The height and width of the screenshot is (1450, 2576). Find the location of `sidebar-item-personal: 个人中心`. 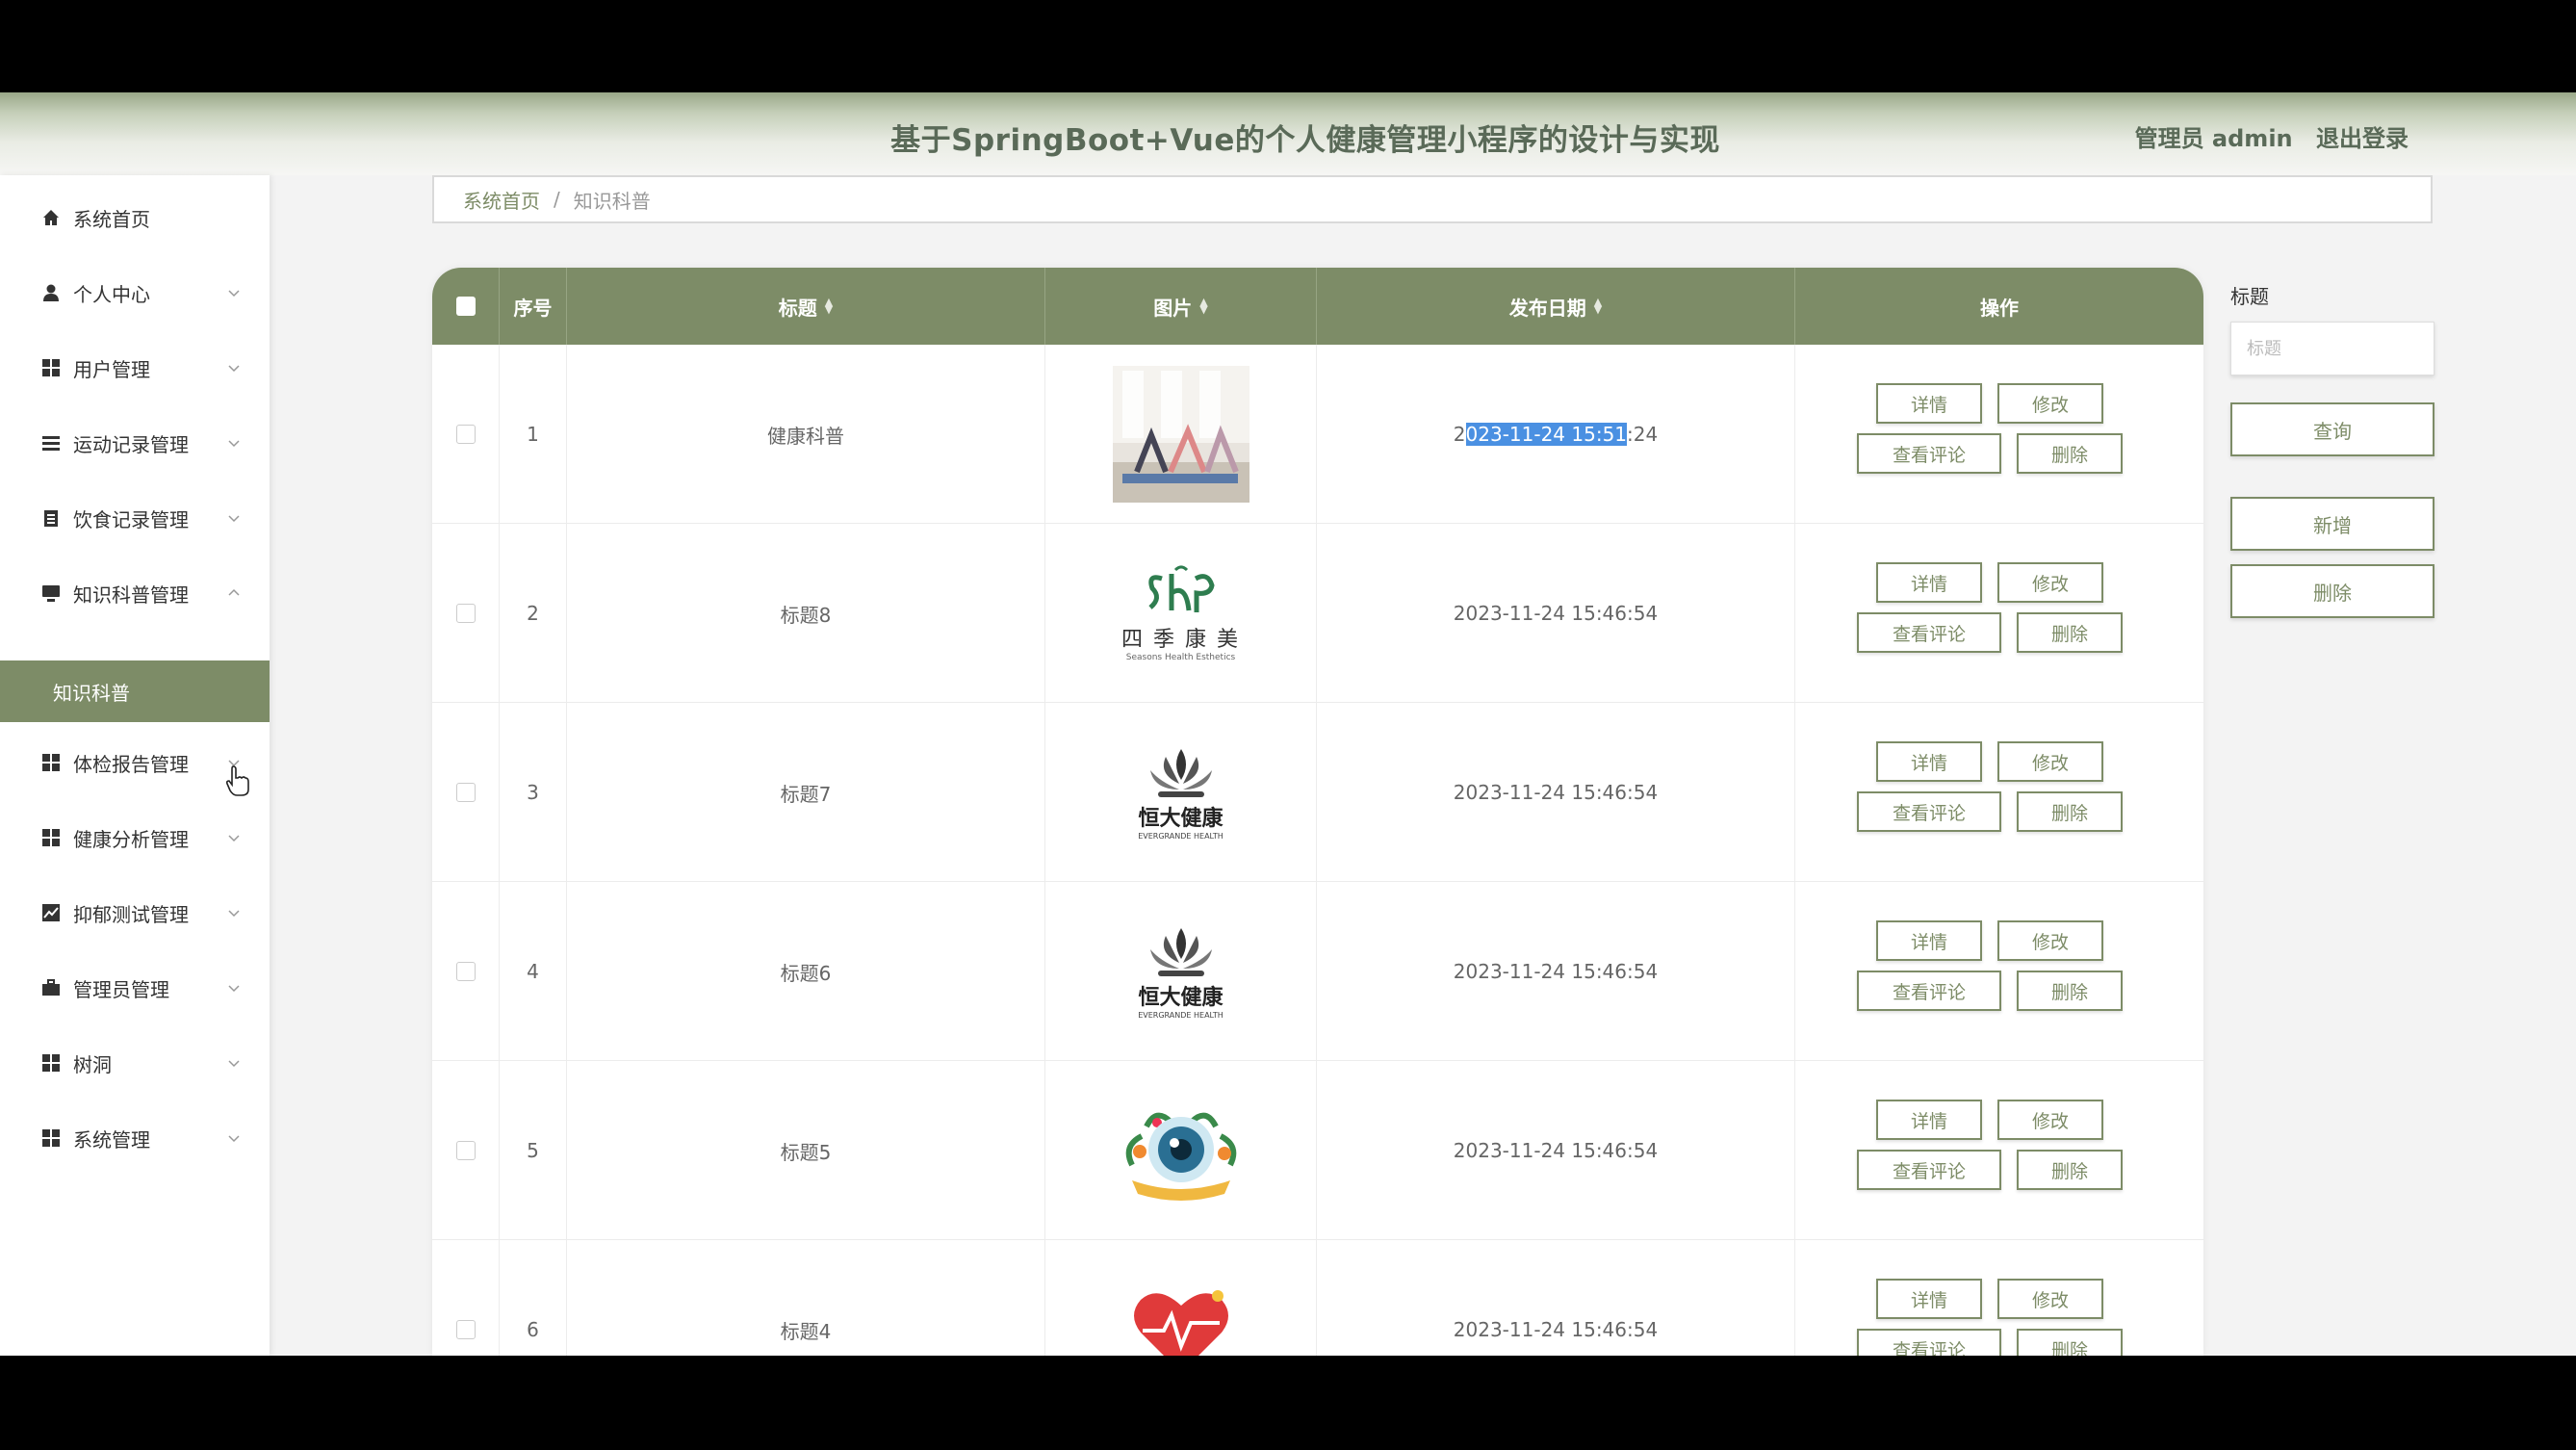

sidebar-item-personal: 个人中心 is located at coordinates (135, 292).